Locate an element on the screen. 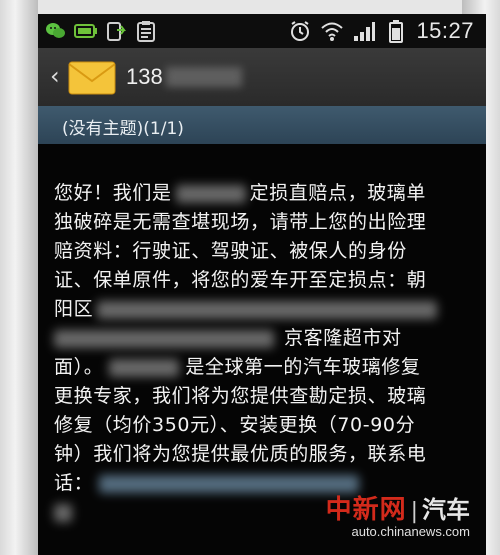 The height and width of the screenshot is (555, 500). subject-bar: (没有主题)(1/1) is located at coordinates (262, 125).